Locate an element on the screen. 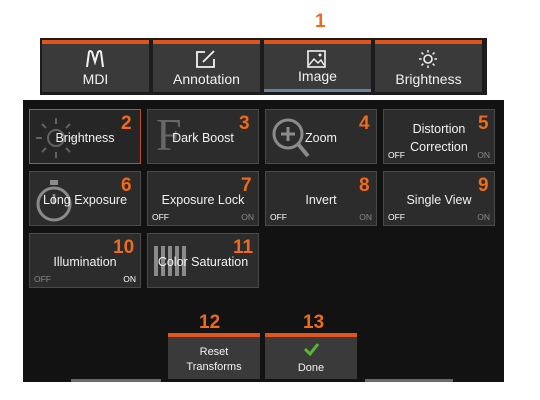 This screenshot has width=540, height=400. scroll-indicator-left is located at coordinates (116, 380).